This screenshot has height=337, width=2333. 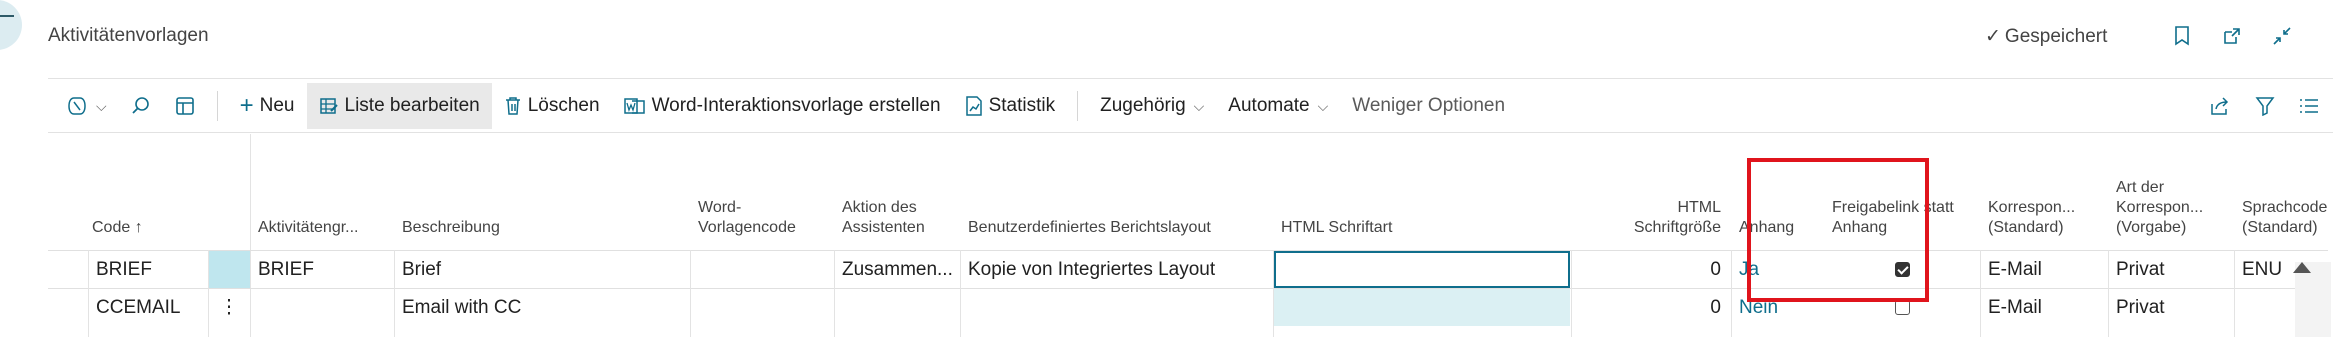 What do you see at coordinates (1143, 105) in the screenshot?
I see `related-label: Zugehörig` at bounding box center [1143, 105].